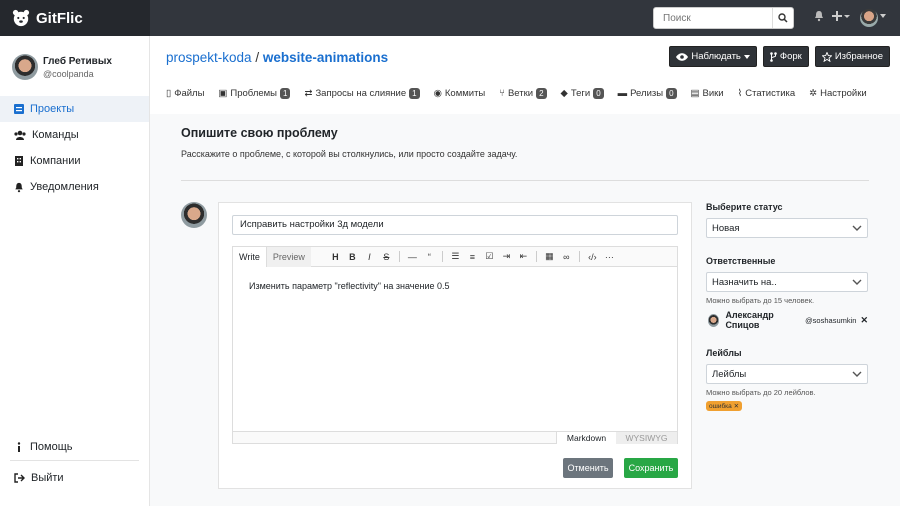 The image size is (900, 506). I want to click on remove-assignee-icon: ✕, so click(864, 320).